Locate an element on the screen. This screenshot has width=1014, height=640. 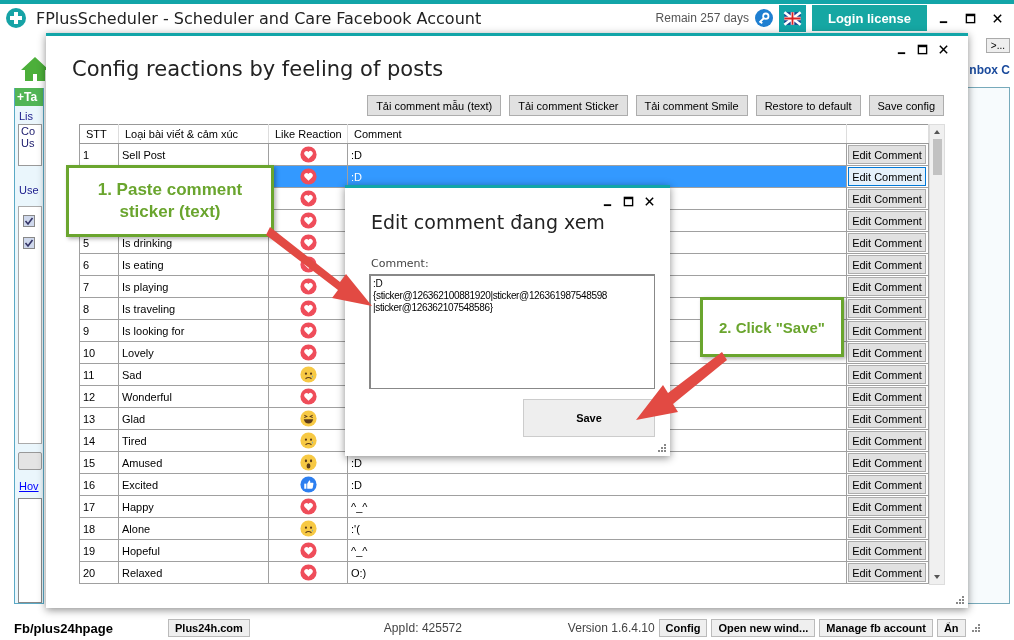
resize-grip-icon is located at coordinates (662, 448).